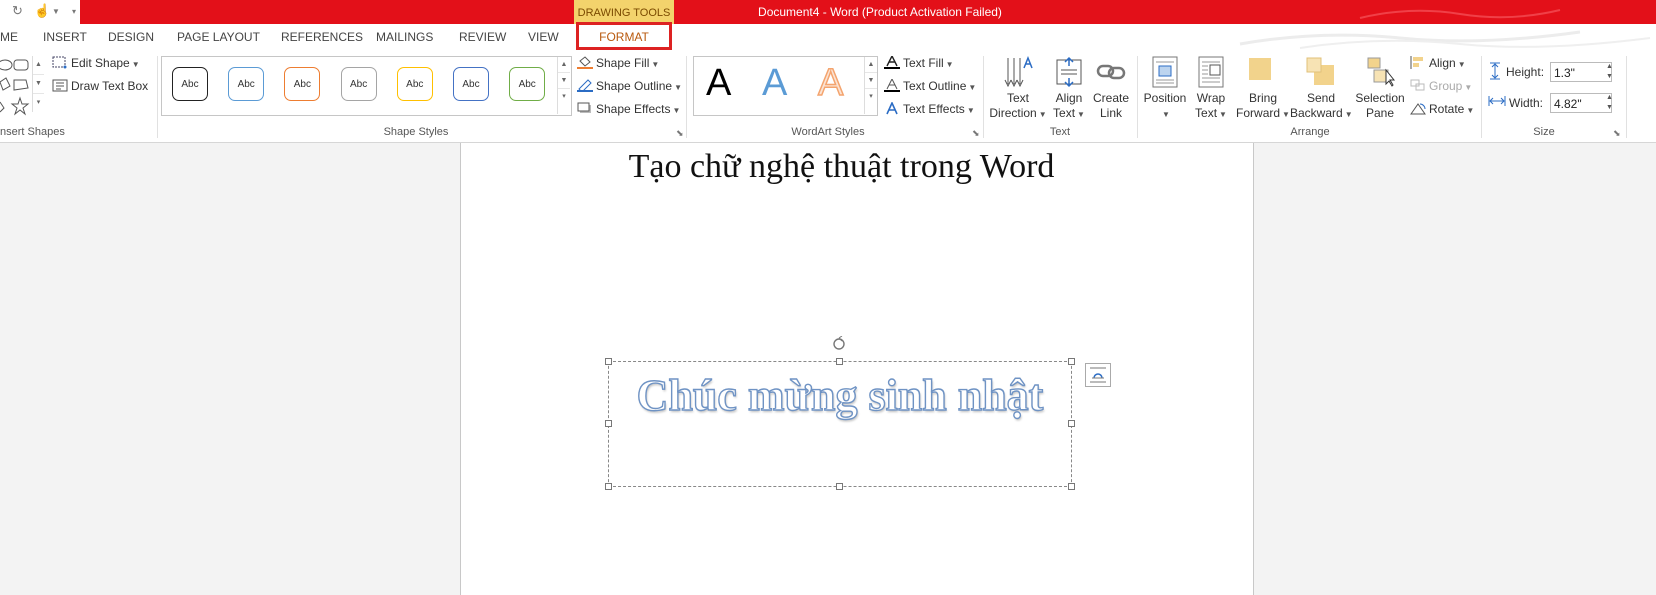 The image size is (1656, 595). What do you see at coordinates (585, 85) in the screenshot?
I see `pencil-icon` at bounding box center [585, 85].